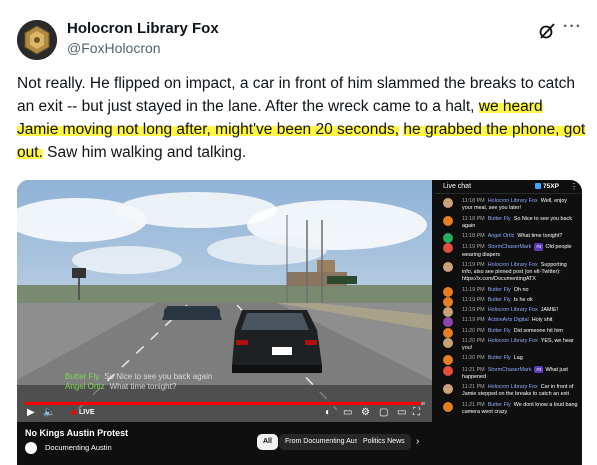  I want to click on chat-message: 11:18 PM Angel Ortiz What time tonight?, so click(508, 238).